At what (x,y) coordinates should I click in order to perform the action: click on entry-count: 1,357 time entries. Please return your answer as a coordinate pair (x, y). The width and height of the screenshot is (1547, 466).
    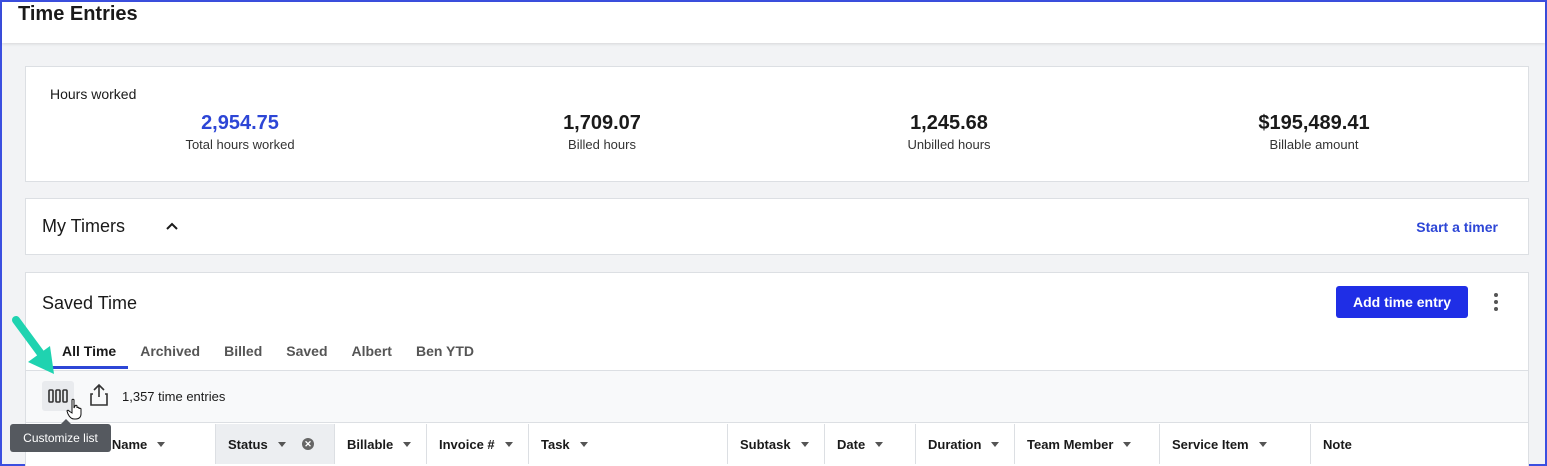
    Looking at the image, I should click on (174, 396).